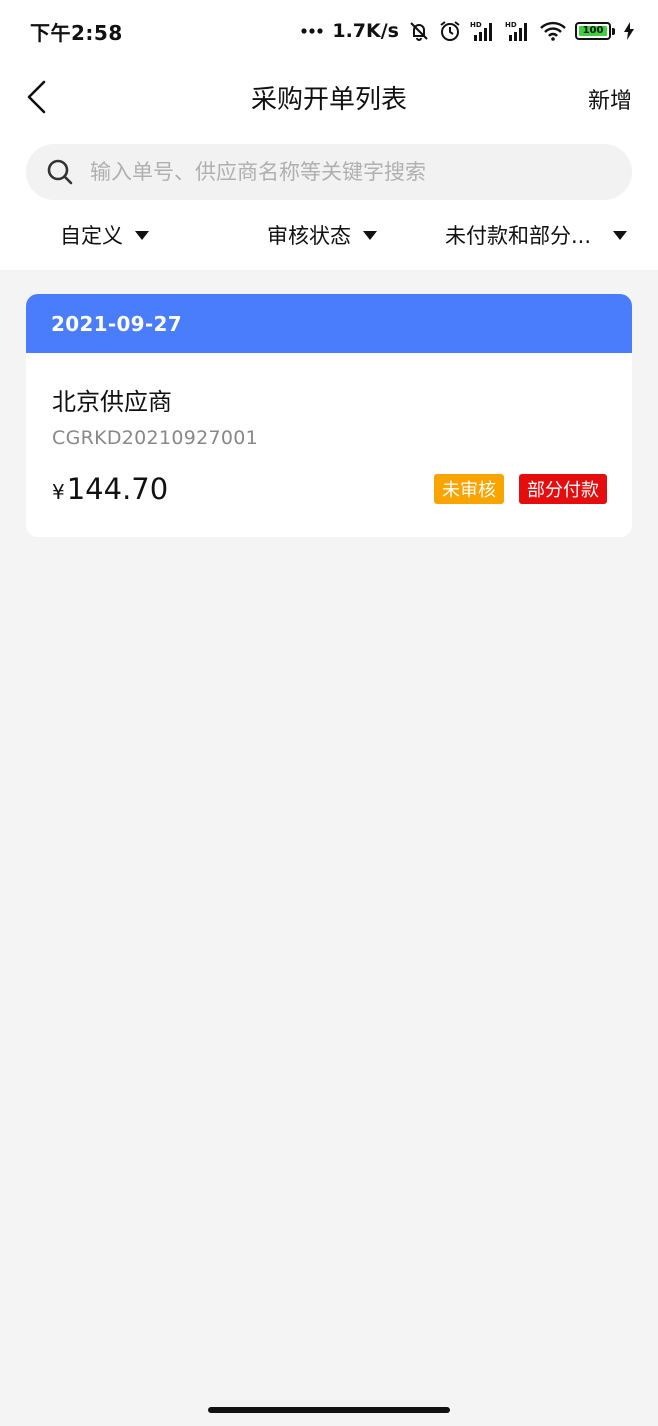  Describe the element at coordinates (76, 32) in the screenshot. I see `status-time: 下午2:58` at that location.